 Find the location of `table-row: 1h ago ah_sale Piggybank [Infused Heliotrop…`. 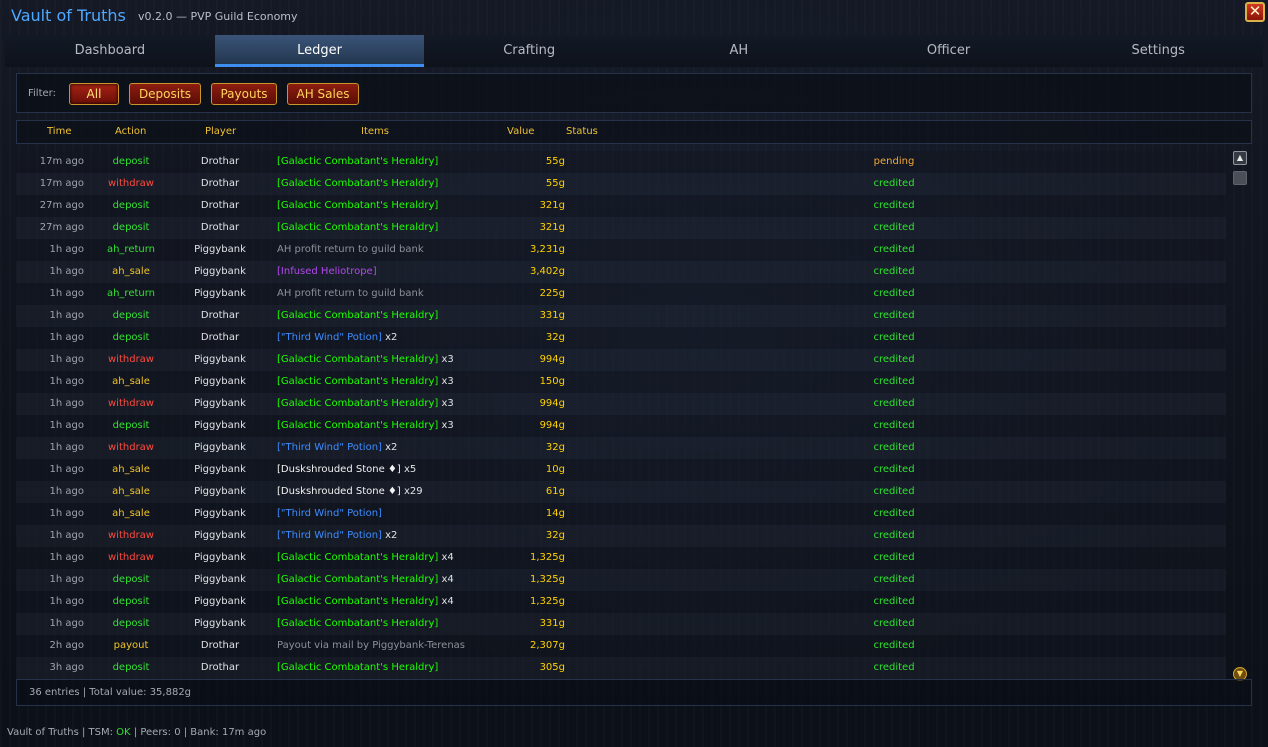

table-row: 1h ago ah_sale Piggybank [Infused Heliotrop… is located at coordinates (621, 272).